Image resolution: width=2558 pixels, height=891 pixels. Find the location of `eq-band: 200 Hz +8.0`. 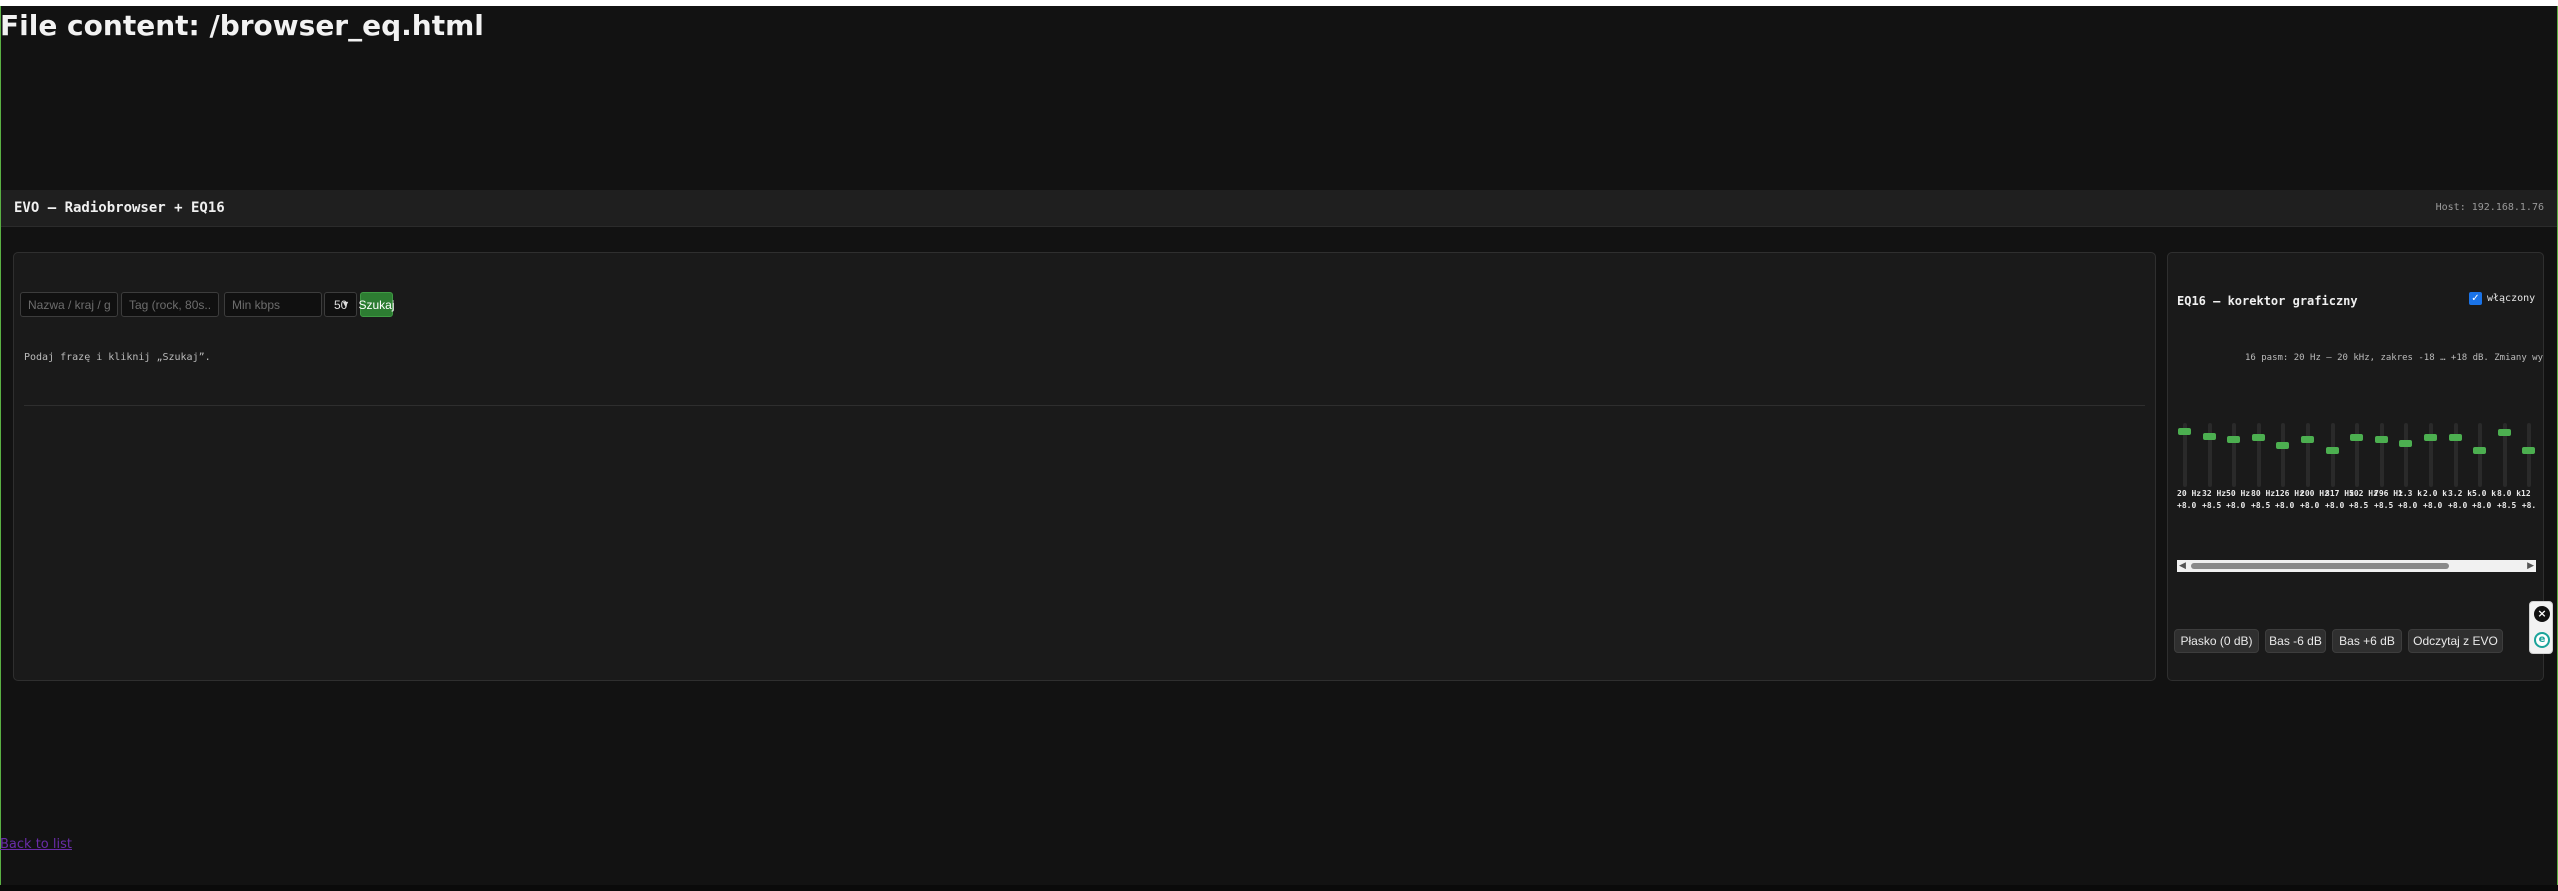

eq-band: 200 Hz +8.0 is located at coordinates (2314, 468).